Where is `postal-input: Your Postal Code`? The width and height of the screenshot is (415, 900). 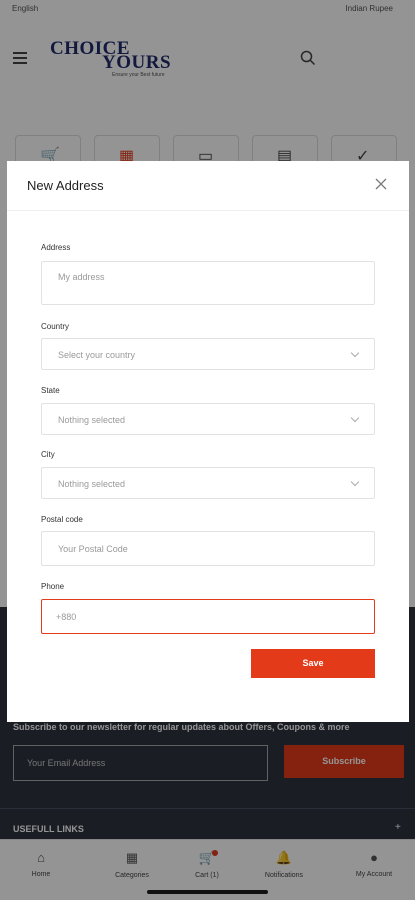 postal-input: Your Postal Code is located at coordinates (208, 548).